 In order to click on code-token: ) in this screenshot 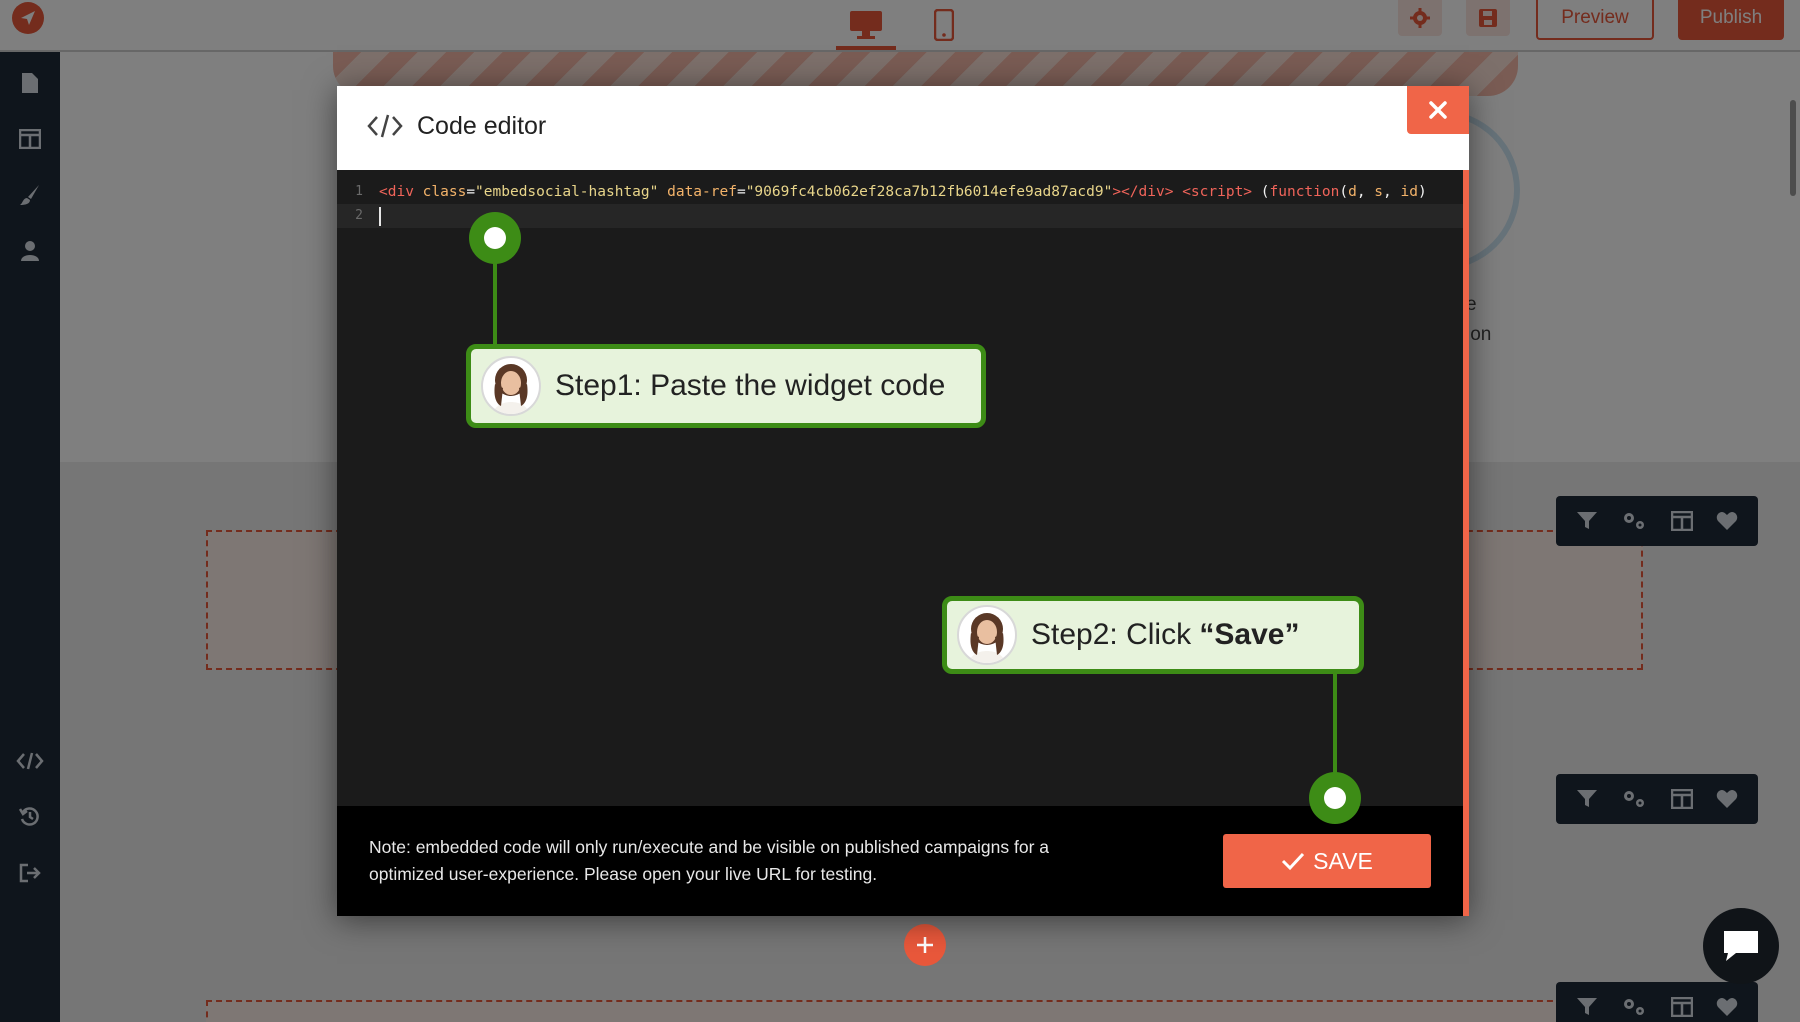, I will do `click(1422, 192)`.